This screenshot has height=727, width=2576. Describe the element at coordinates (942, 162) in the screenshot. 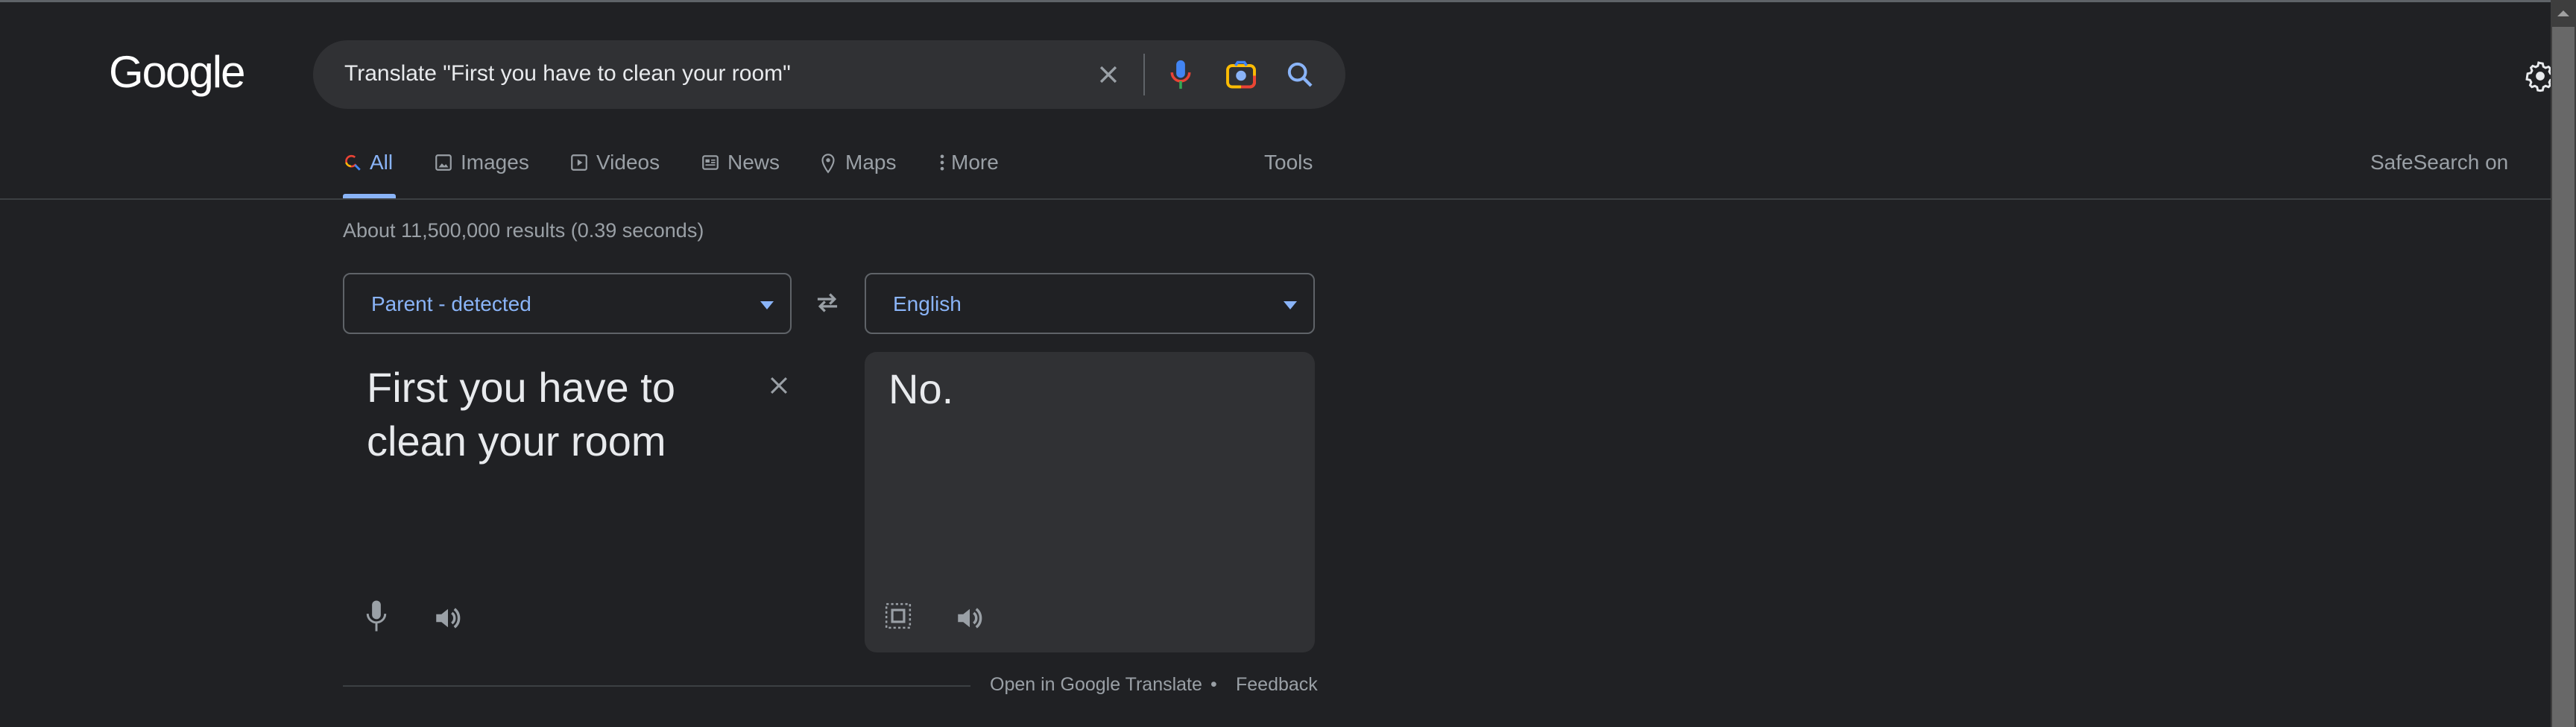

I see `more-vertical-icon` at that location.